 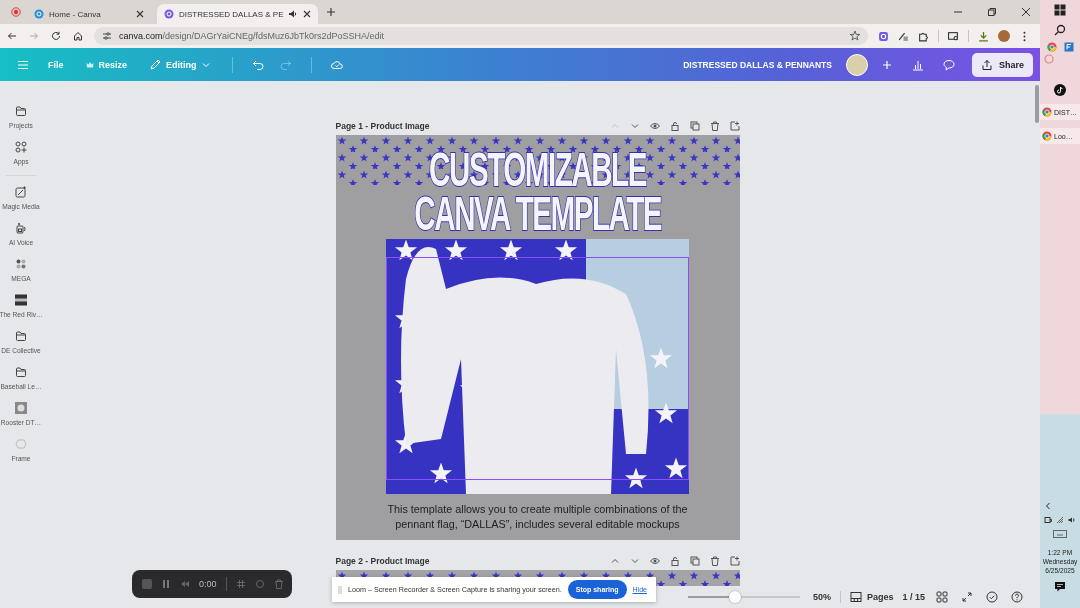 What do you see at coordinates (992, 12) in the screenshot?
I see `restore-icon` at bounding box center [992, 12].